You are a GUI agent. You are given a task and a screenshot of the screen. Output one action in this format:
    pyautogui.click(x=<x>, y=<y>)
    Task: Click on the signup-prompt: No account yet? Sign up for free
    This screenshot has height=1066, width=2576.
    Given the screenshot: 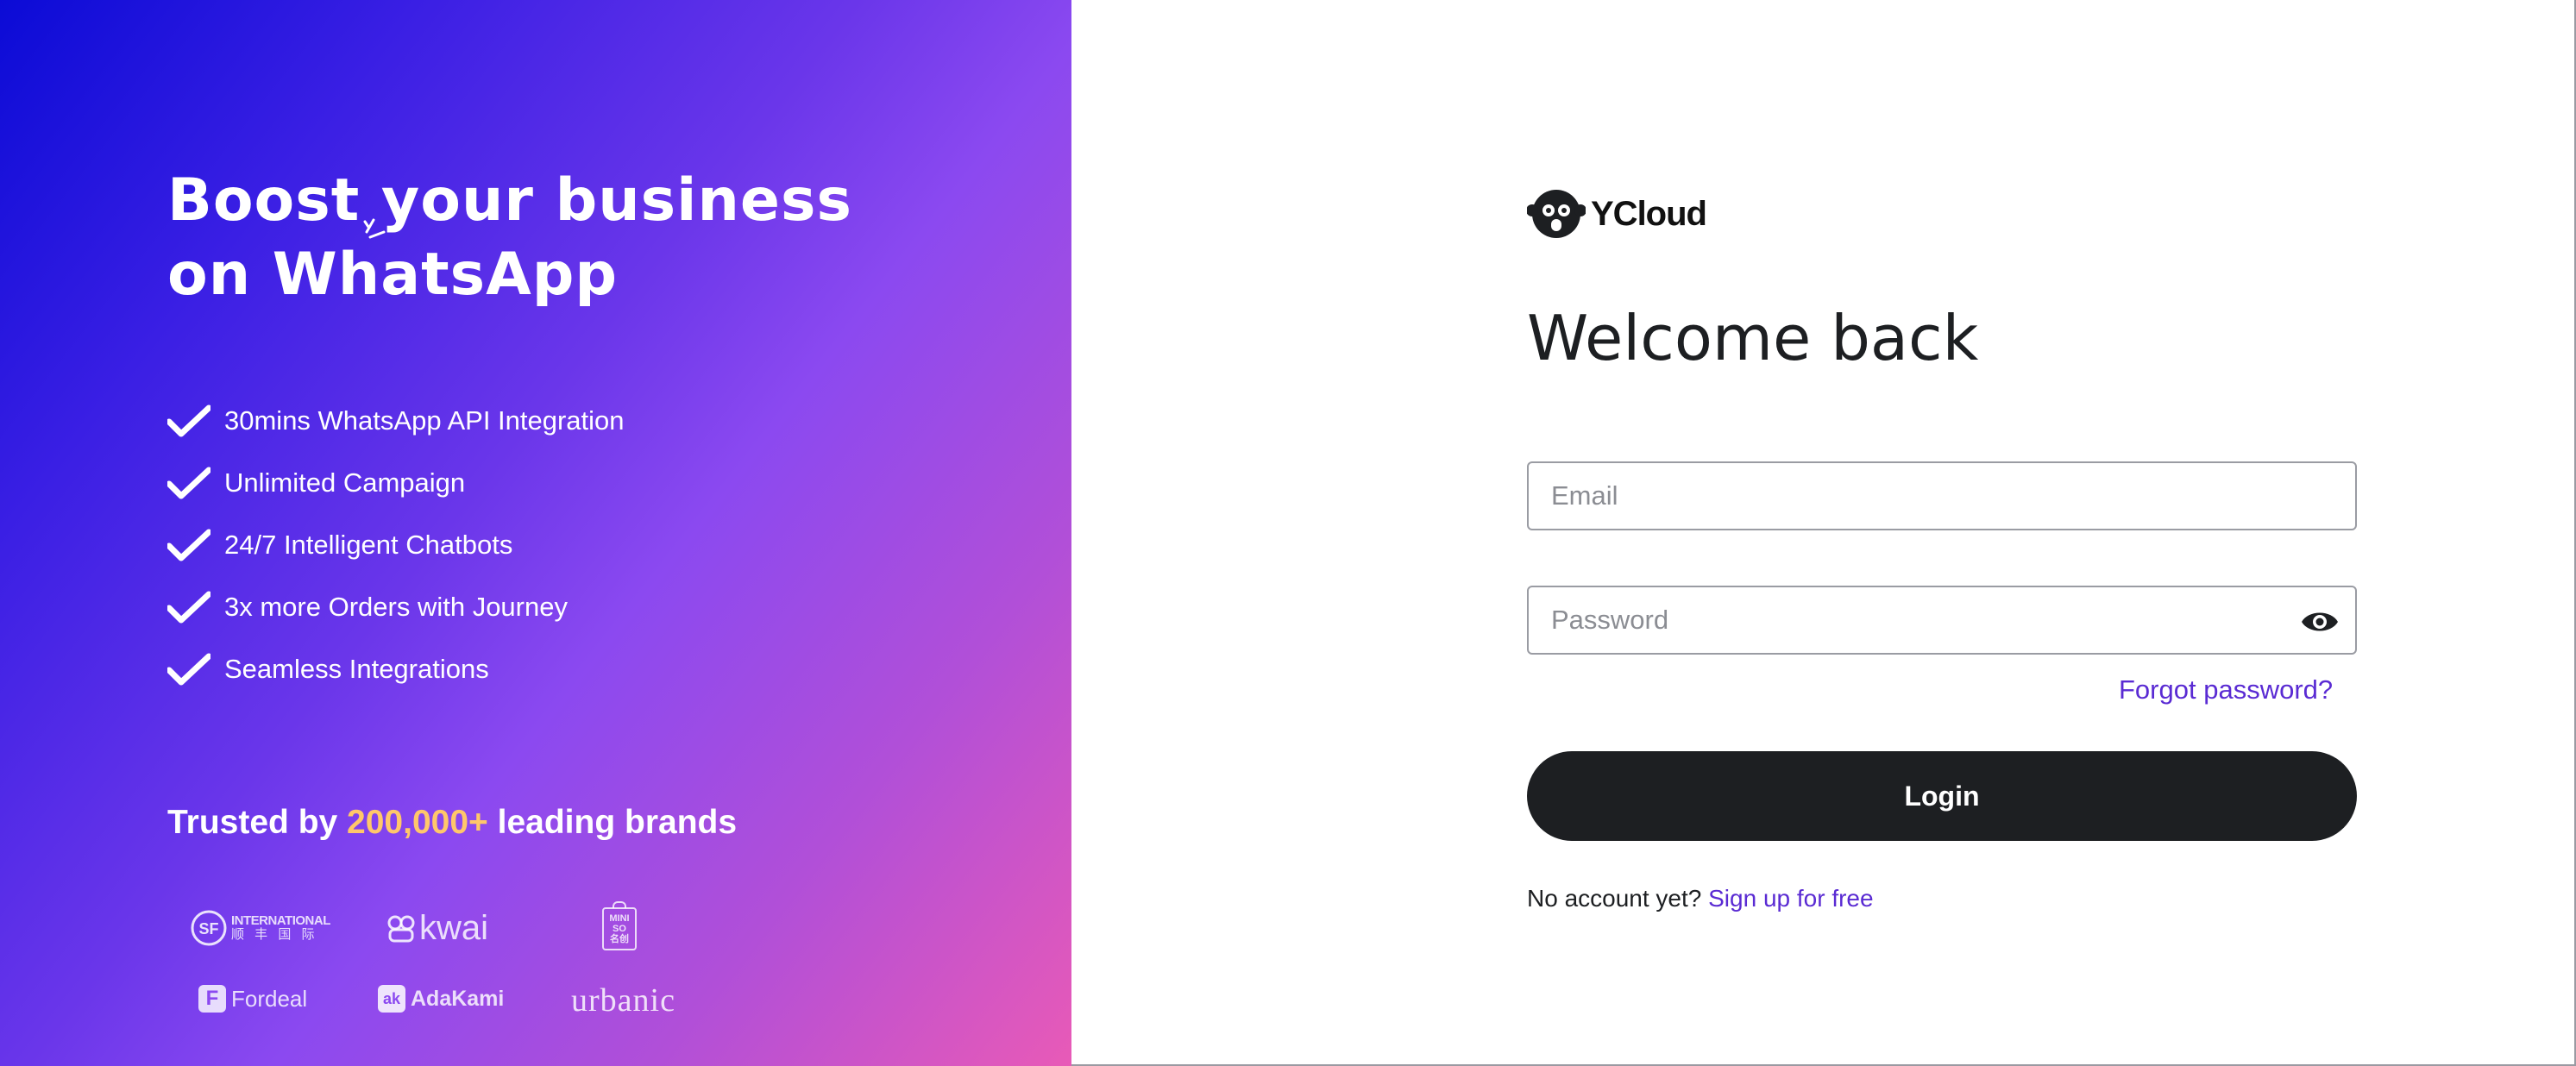 What is the action you would take?
    pyautogui.click(x=1700, y=899)
    